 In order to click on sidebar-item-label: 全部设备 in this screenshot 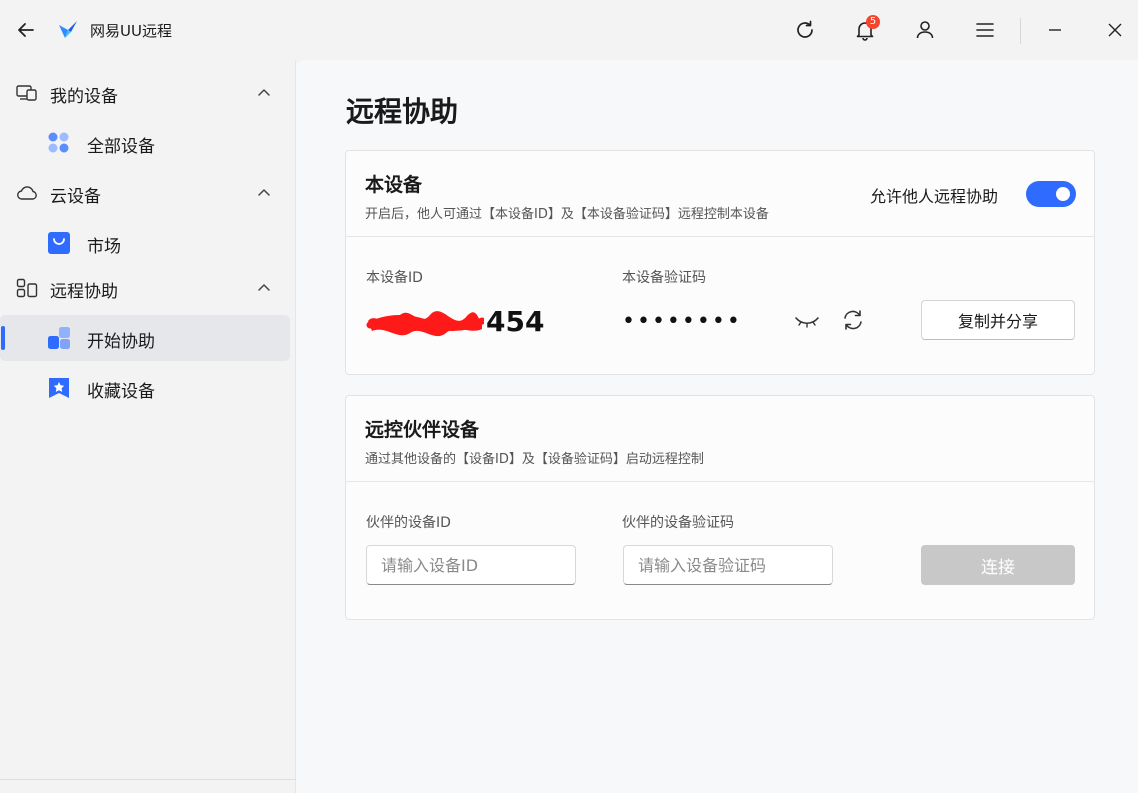, I will do `click(121, 147)`.